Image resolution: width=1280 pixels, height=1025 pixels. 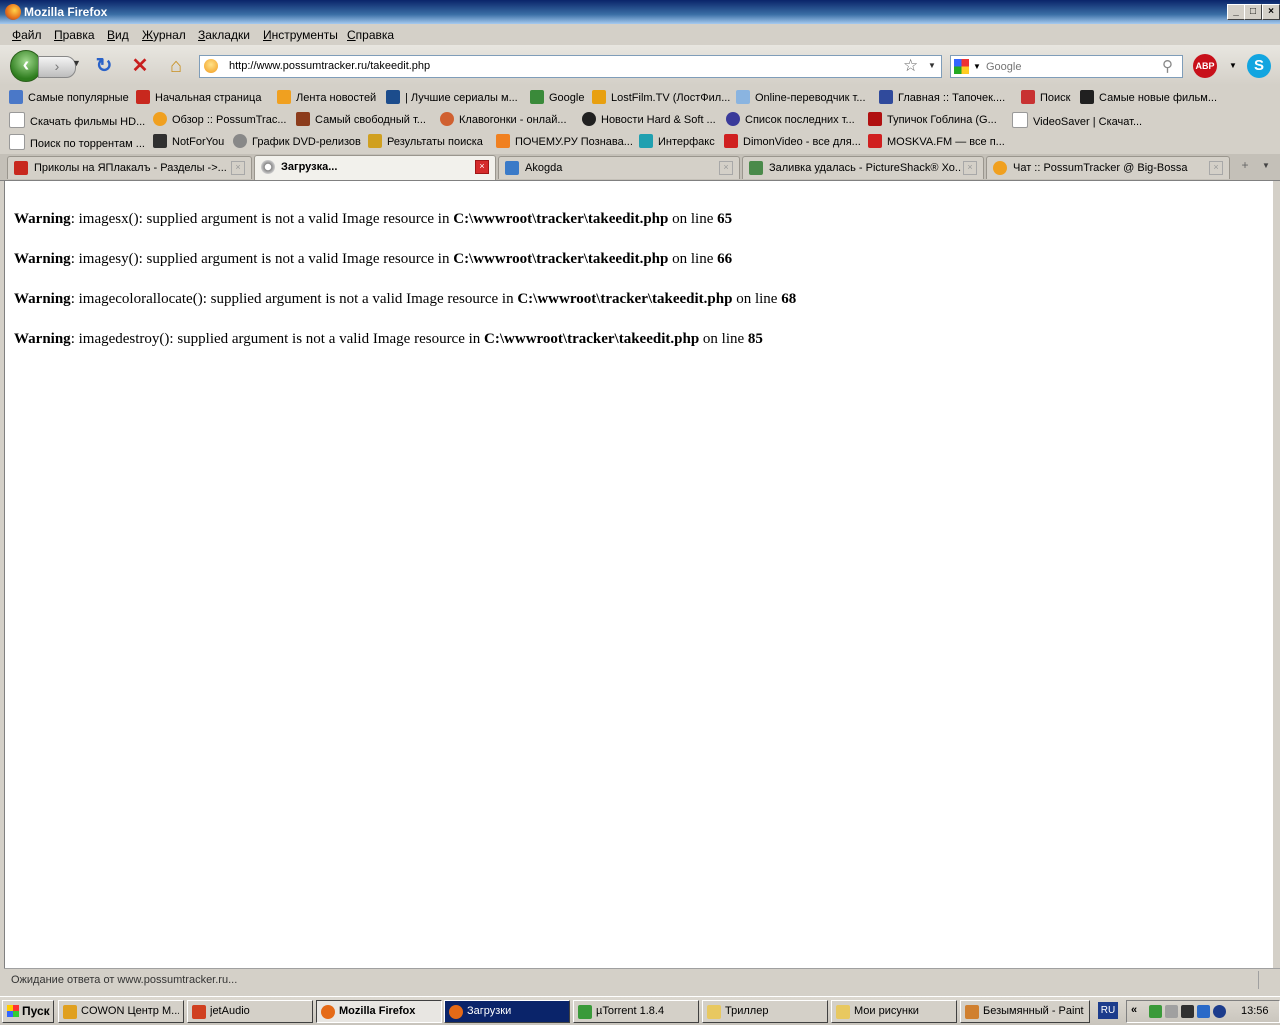 I want to click on system-tray: « 13:56, so click(x=1203, y=1011).